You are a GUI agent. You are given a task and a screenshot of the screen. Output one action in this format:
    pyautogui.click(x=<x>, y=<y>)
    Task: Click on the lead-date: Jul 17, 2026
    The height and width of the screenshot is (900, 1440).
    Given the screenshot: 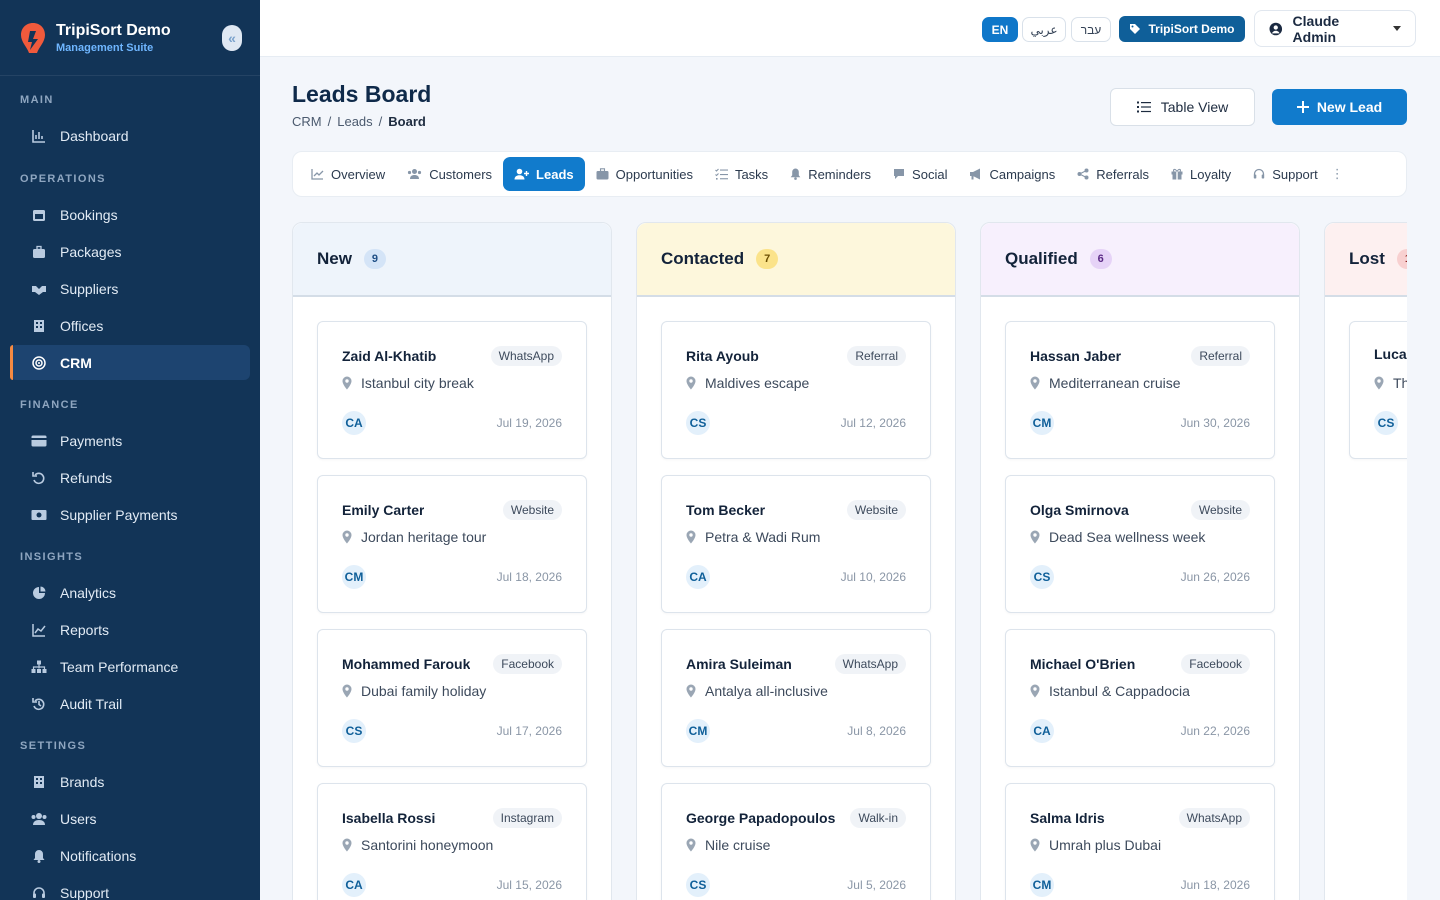 What is the action you would take?
    pyautogui.click(x=529, y=731)
    